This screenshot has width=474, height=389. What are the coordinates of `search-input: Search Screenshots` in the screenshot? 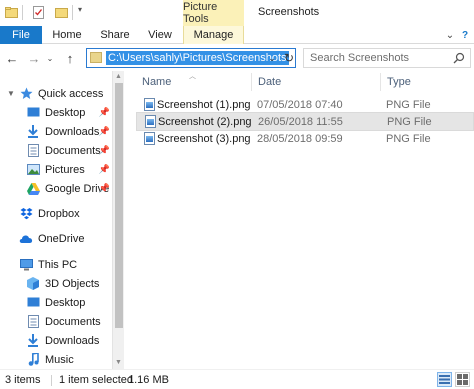 It's located at (387, 58).